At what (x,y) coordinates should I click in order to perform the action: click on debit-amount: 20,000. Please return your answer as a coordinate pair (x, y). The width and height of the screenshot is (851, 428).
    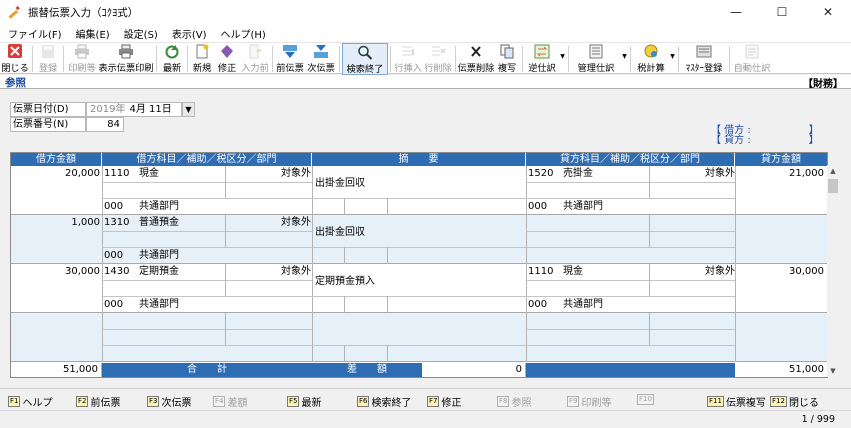
    Looking at the image, I should click on (82, 174).